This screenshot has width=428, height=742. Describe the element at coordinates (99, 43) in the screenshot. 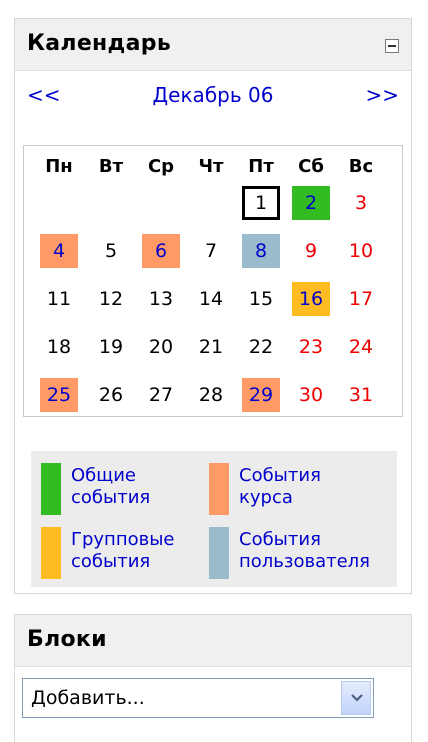

I see `calendar-title: Календарь` at that location.